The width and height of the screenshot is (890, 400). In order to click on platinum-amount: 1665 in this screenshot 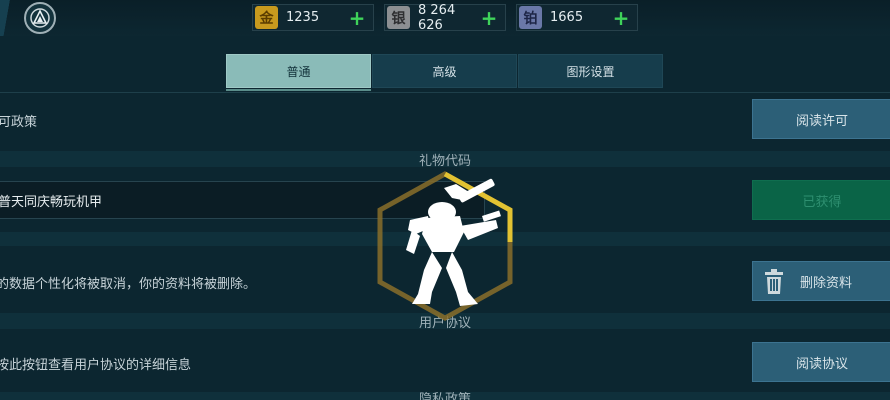, I will do `click(567, 17)`.